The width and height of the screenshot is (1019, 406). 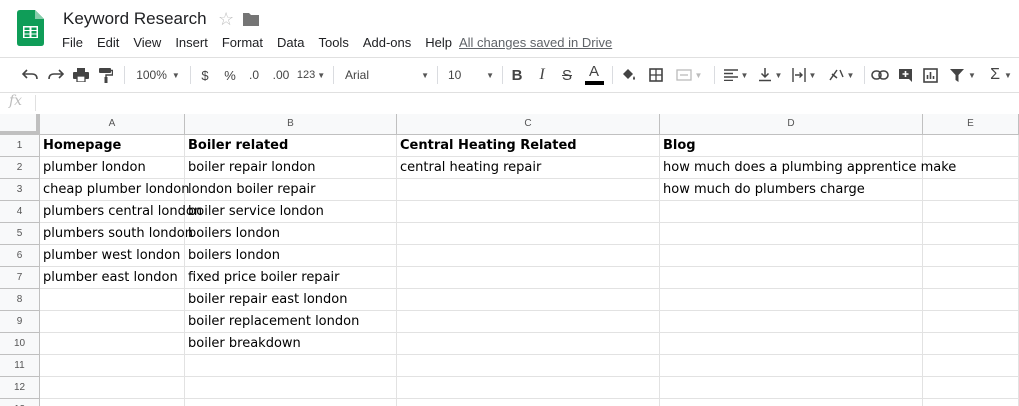 What do you see at coordinates (251, 19) in the screenshot?
I see `folder-icon` at bounding box center [251, 19].